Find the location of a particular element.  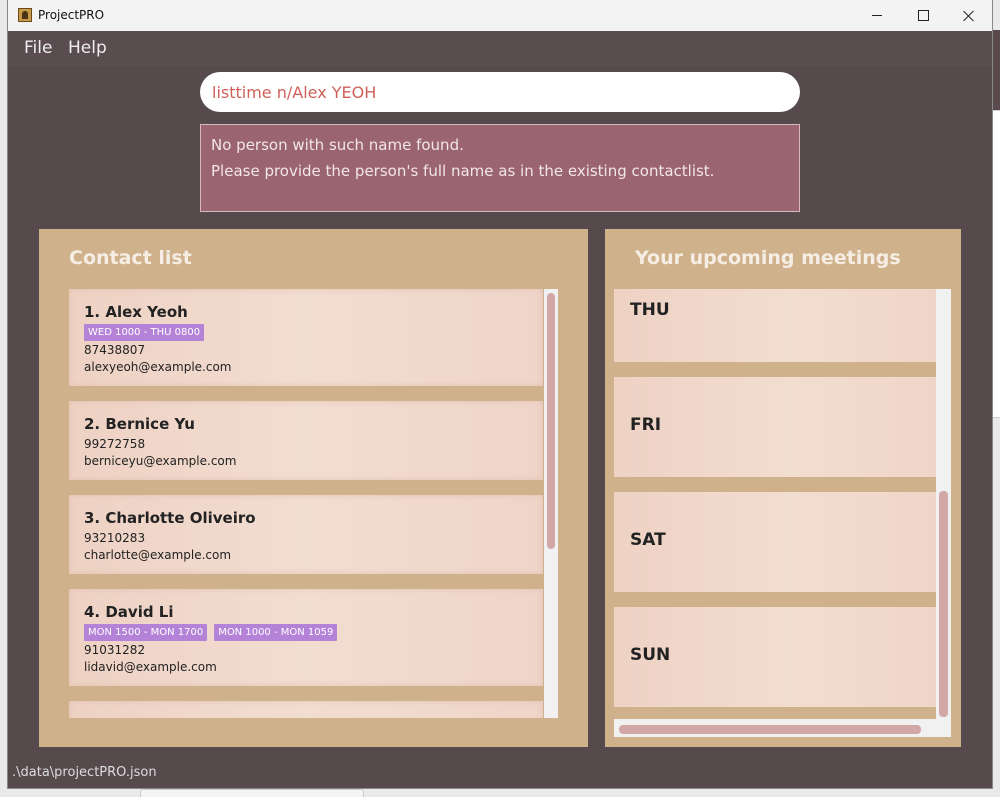

time-tag: MON 1500 - MON 1700 is located at coordinates (146, 632).